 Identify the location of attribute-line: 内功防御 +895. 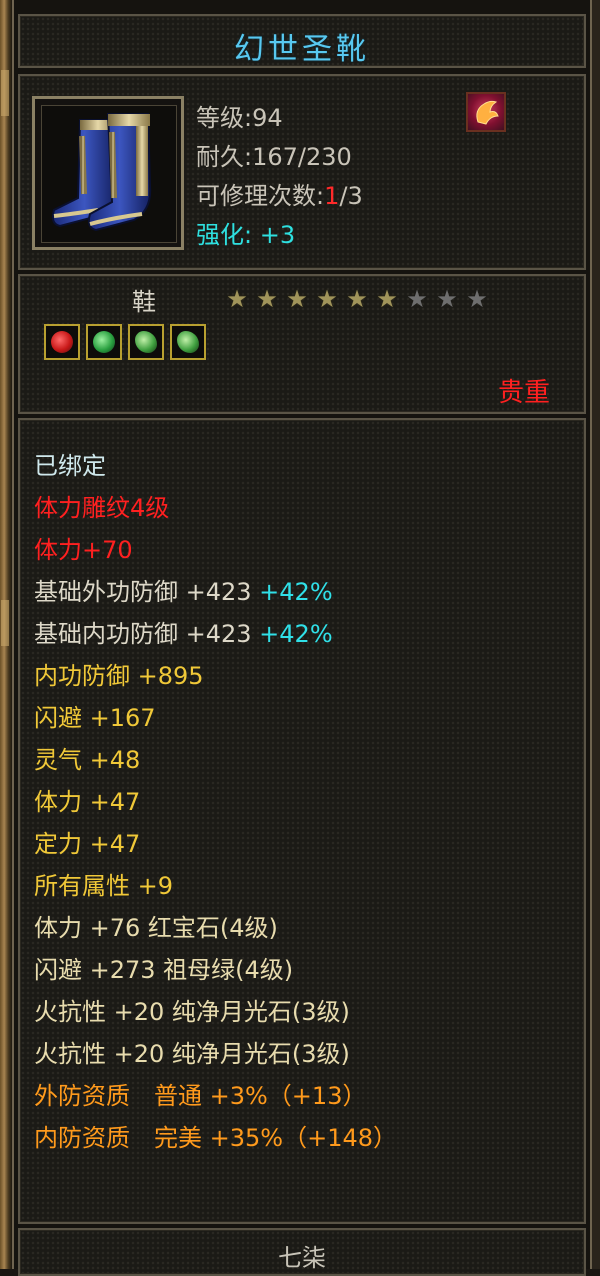
(119, 676).